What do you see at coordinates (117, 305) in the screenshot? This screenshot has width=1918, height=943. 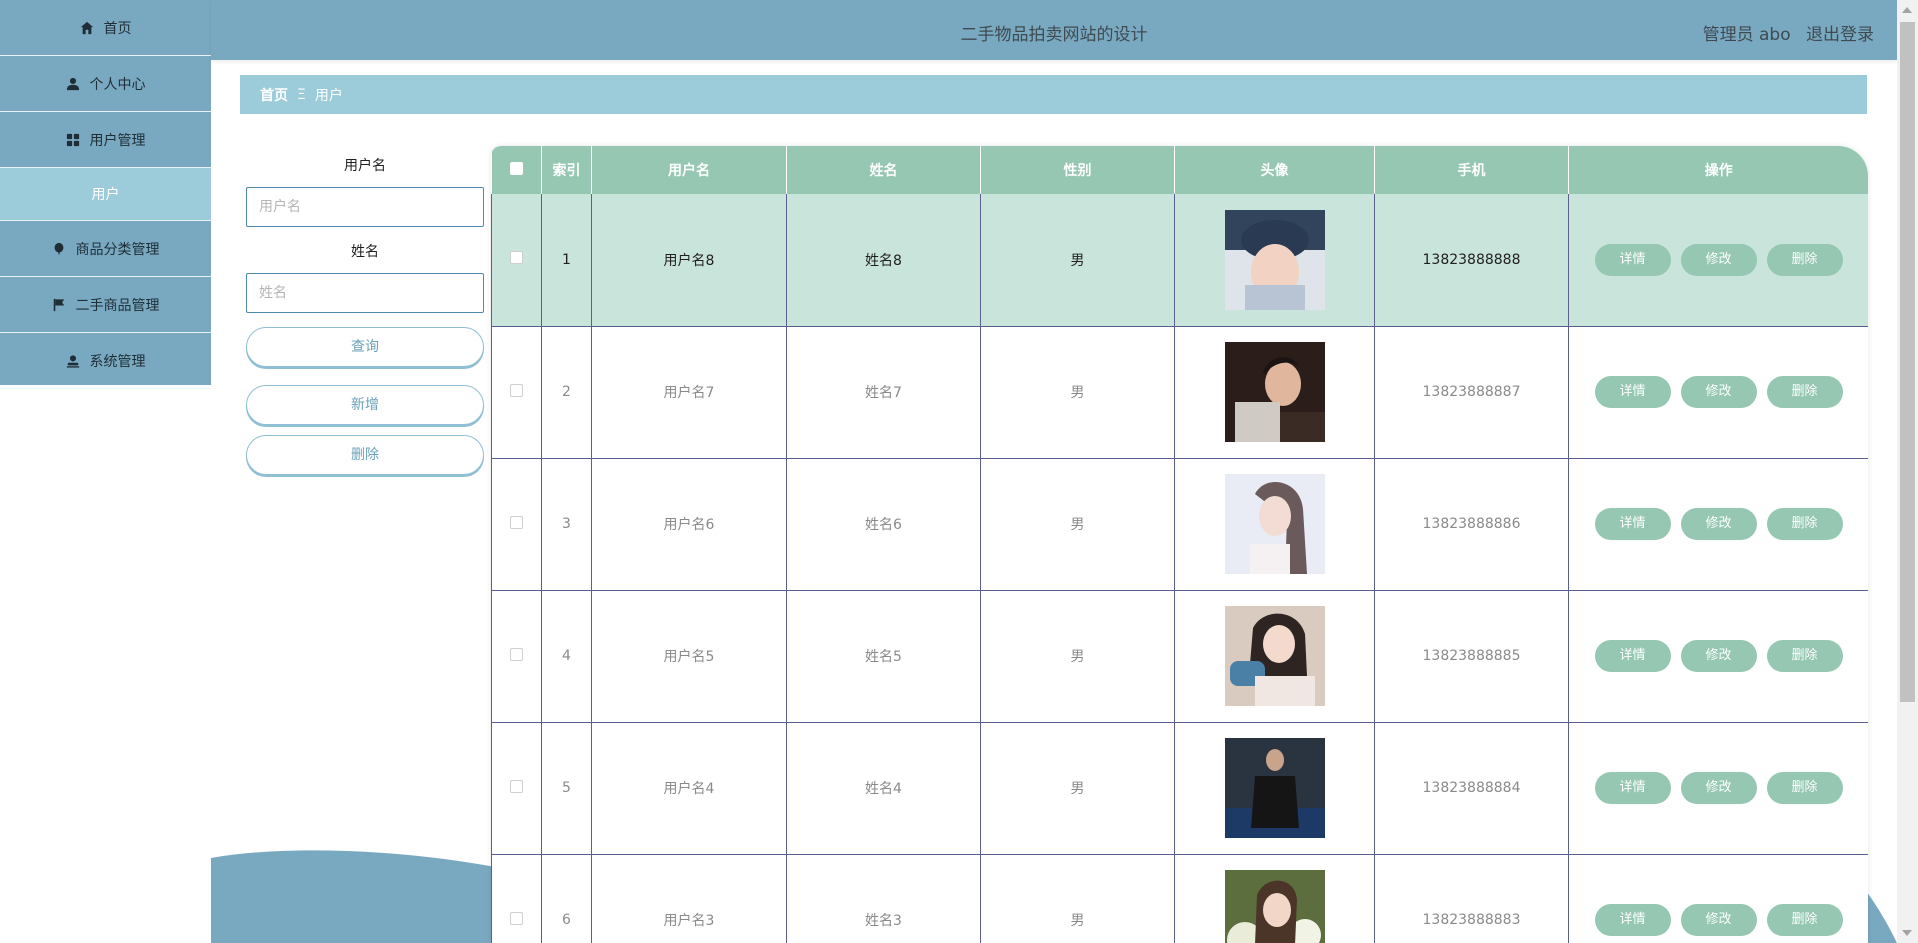 I see `sidebar-item-label: 二手商品管理` at bounding box center [117, 305].